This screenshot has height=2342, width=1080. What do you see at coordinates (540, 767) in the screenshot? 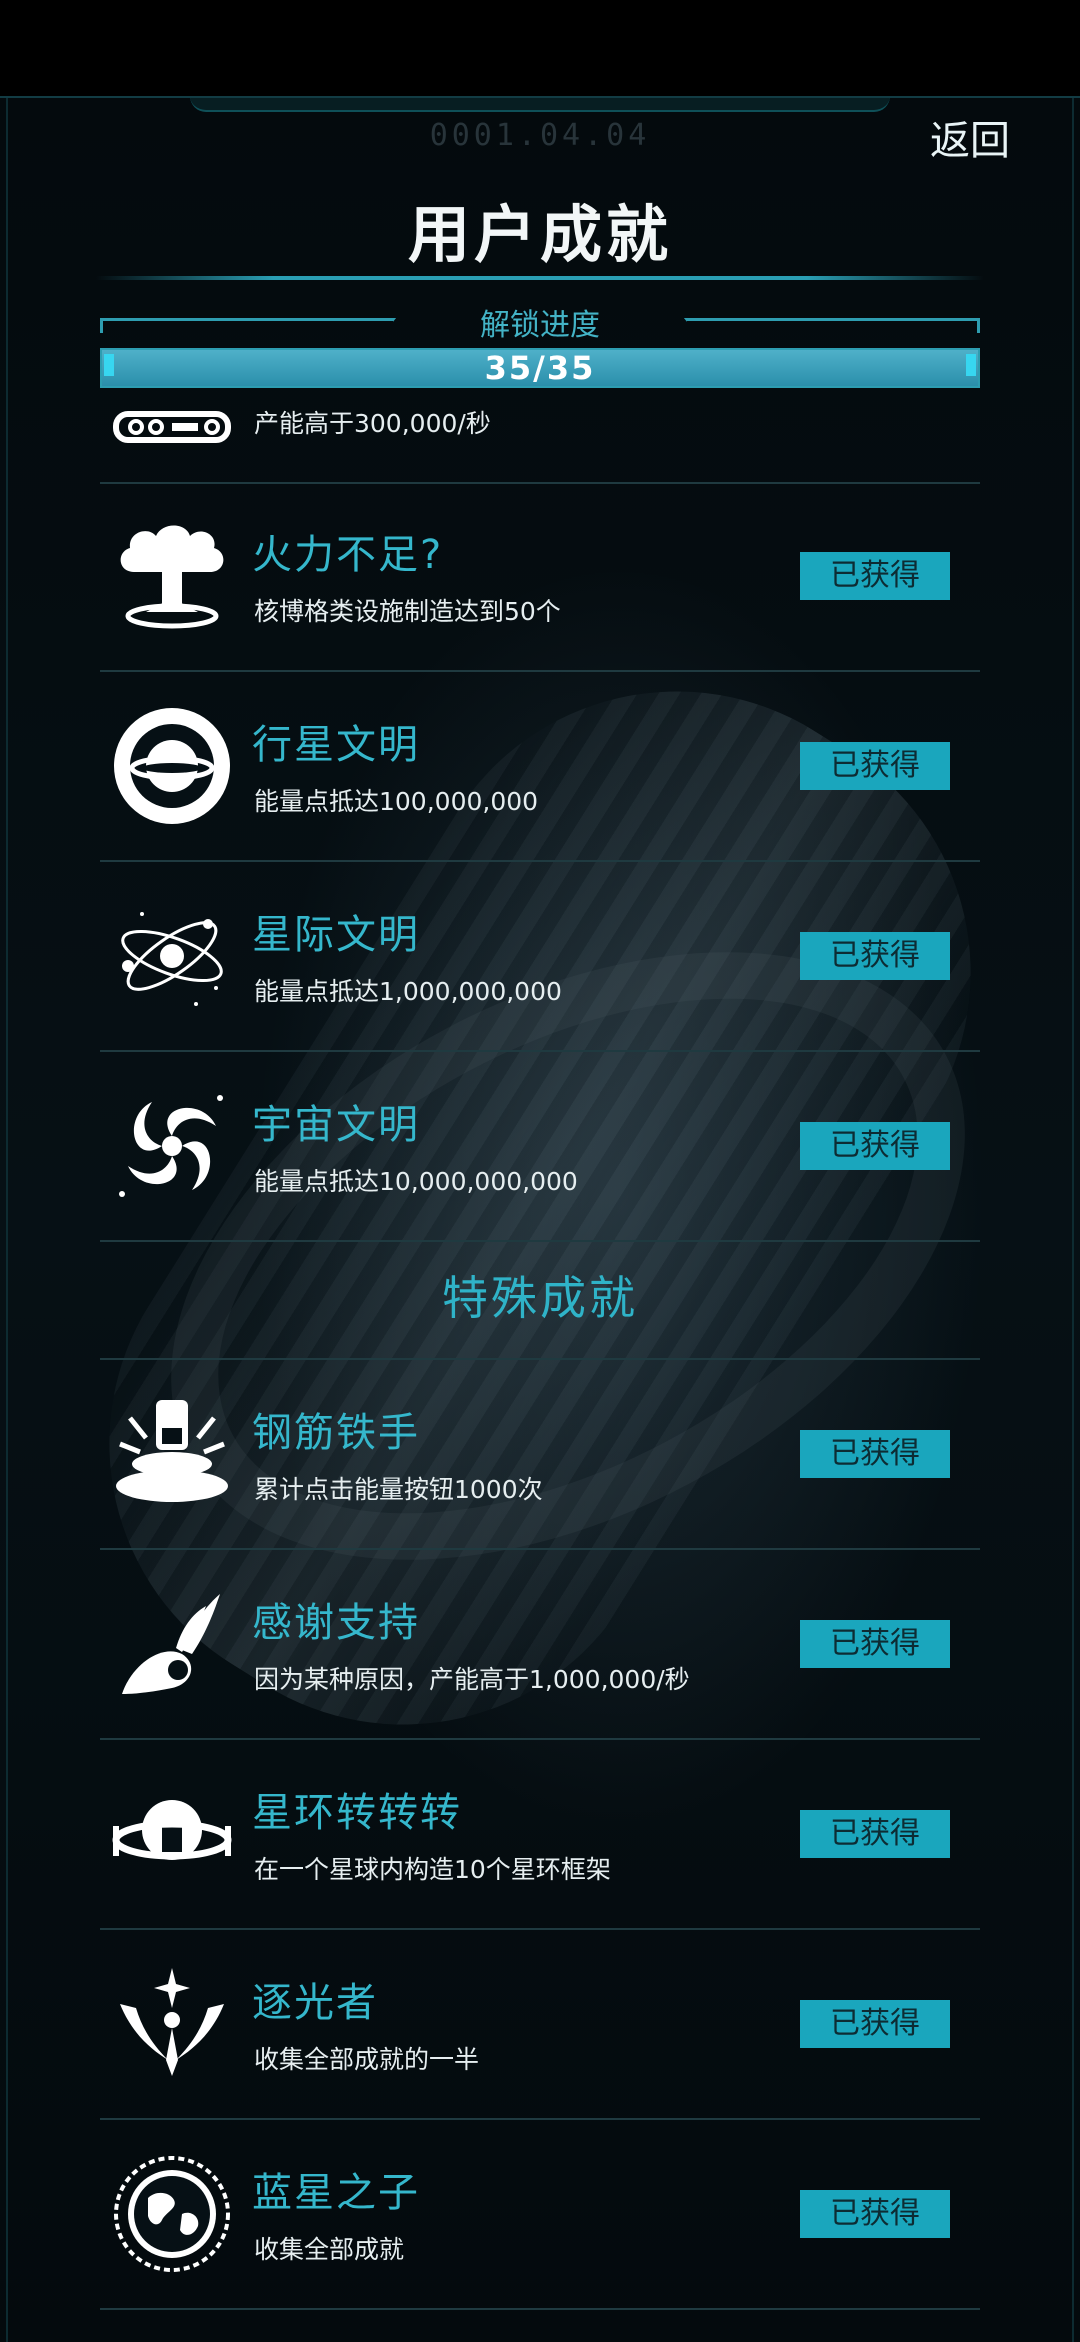
I see `list-item: 行星文明 能量点抵达100,000,000 已获得` at bounding box center [540, 767].